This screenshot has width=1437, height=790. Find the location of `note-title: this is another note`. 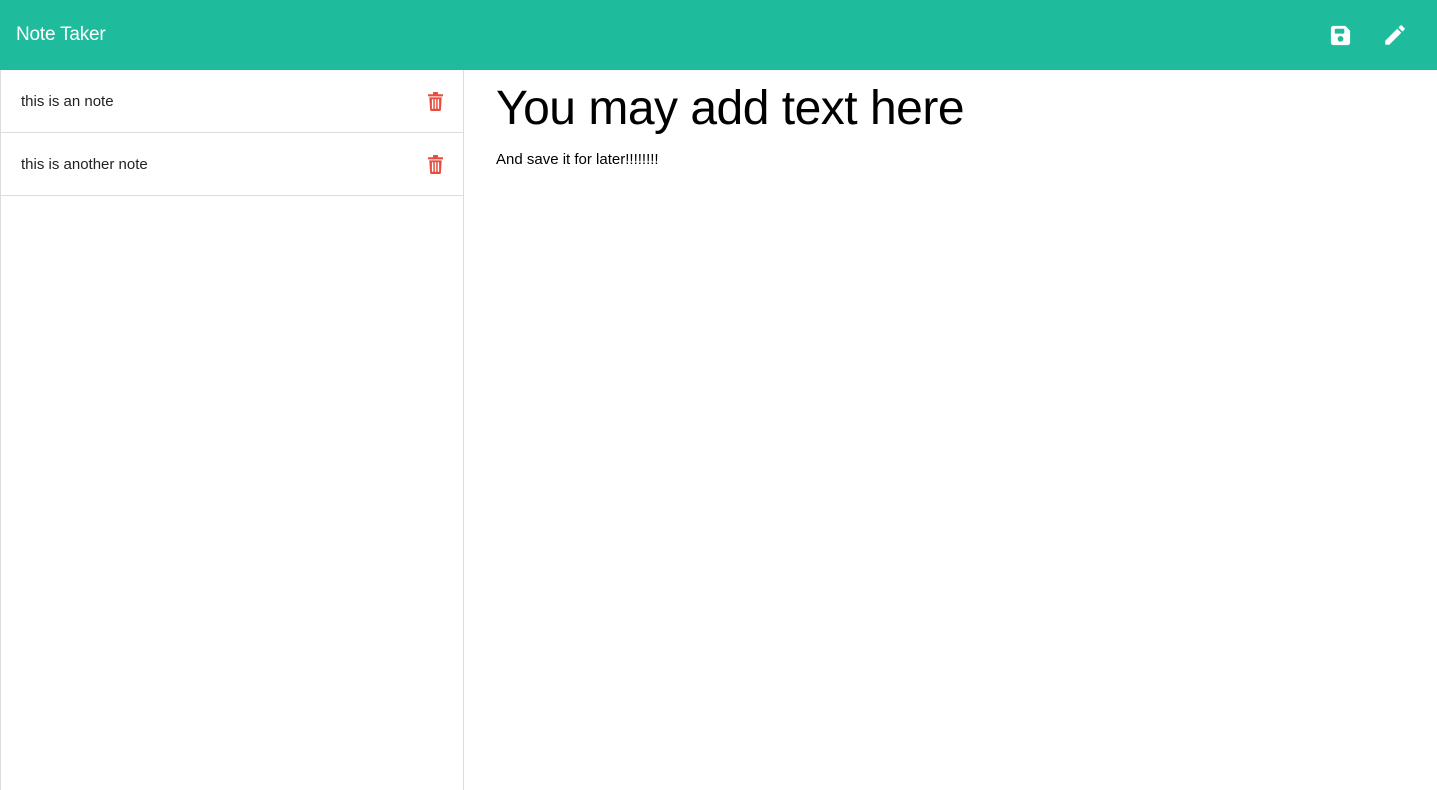

note-title: this is another note is located at coordinates (84, 164).